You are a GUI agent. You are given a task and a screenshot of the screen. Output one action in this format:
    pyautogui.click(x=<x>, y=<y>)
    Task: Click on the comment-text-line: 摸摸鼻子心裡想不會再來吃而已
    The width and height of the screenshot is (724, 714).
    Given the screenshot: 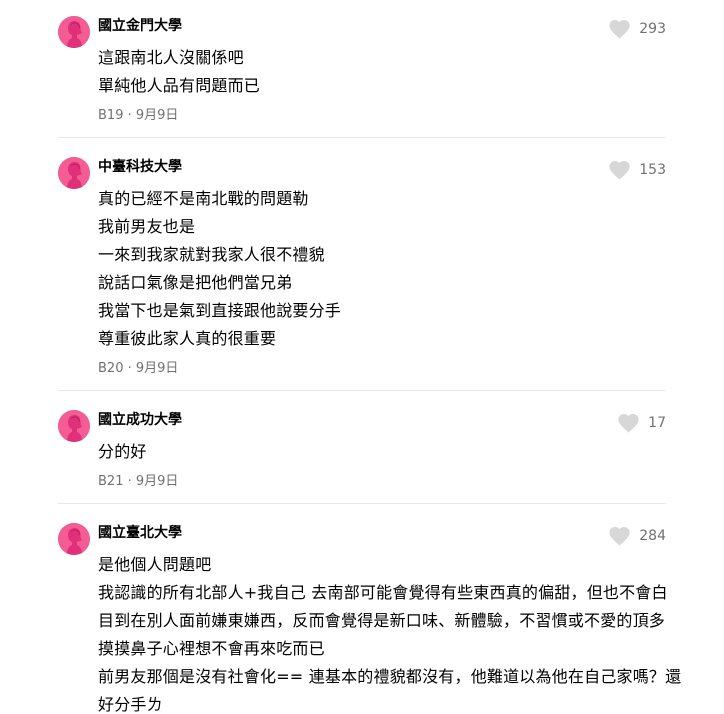 What is the action you would take?
    pyautogui.click(x=211, y=648)
    